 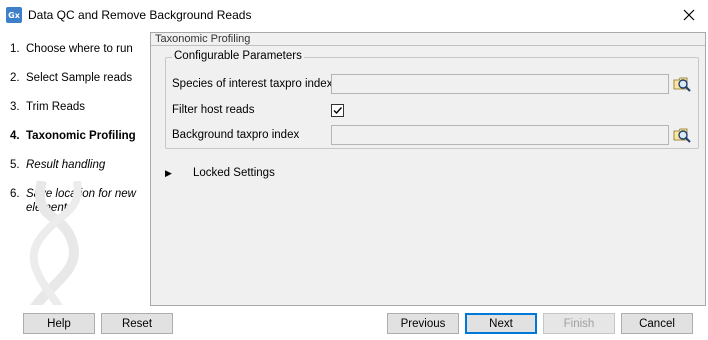 I want to click on step-number: 5., so click(x=15, y=165).